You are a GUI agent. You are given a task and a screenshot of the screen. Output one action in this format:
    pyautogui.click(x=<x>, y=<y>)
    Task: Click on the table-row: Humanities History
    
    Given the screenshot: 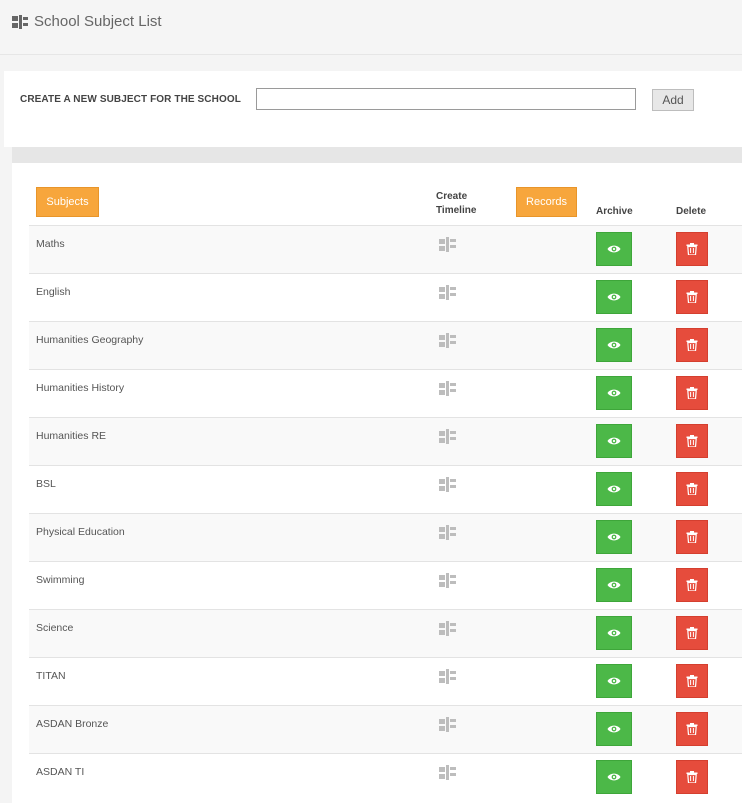 What is the action you would take?
    pyautogui.click(x=385, y=393)
    